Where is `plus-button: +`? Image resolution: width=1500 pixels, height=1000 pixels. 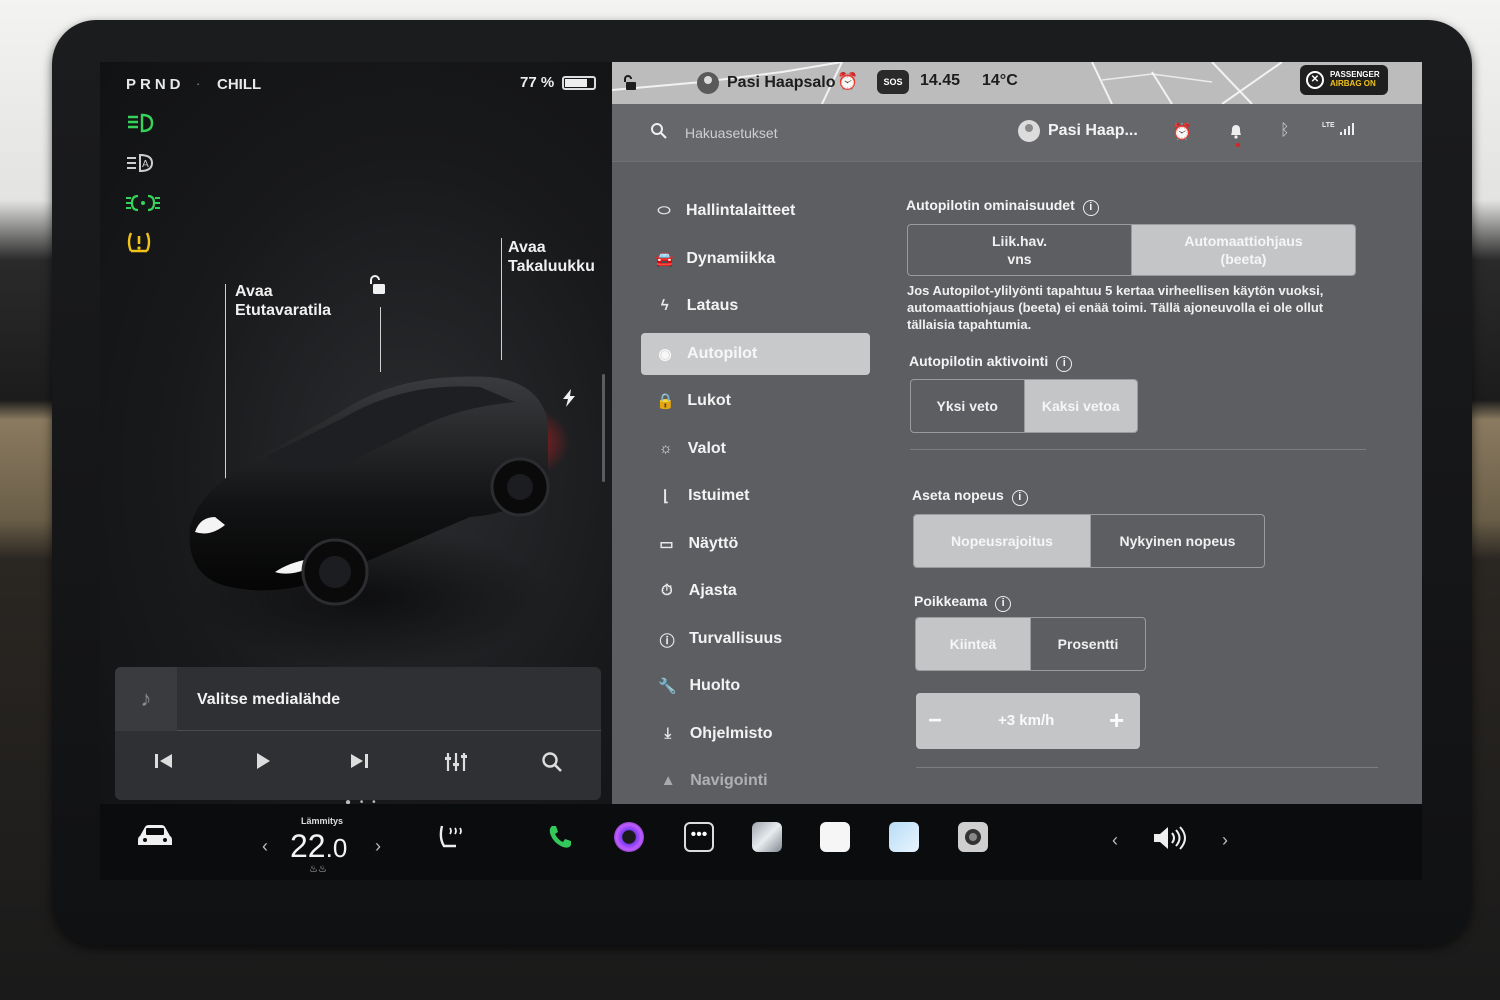
plus-button: + is located at coordinates (1116, 720).